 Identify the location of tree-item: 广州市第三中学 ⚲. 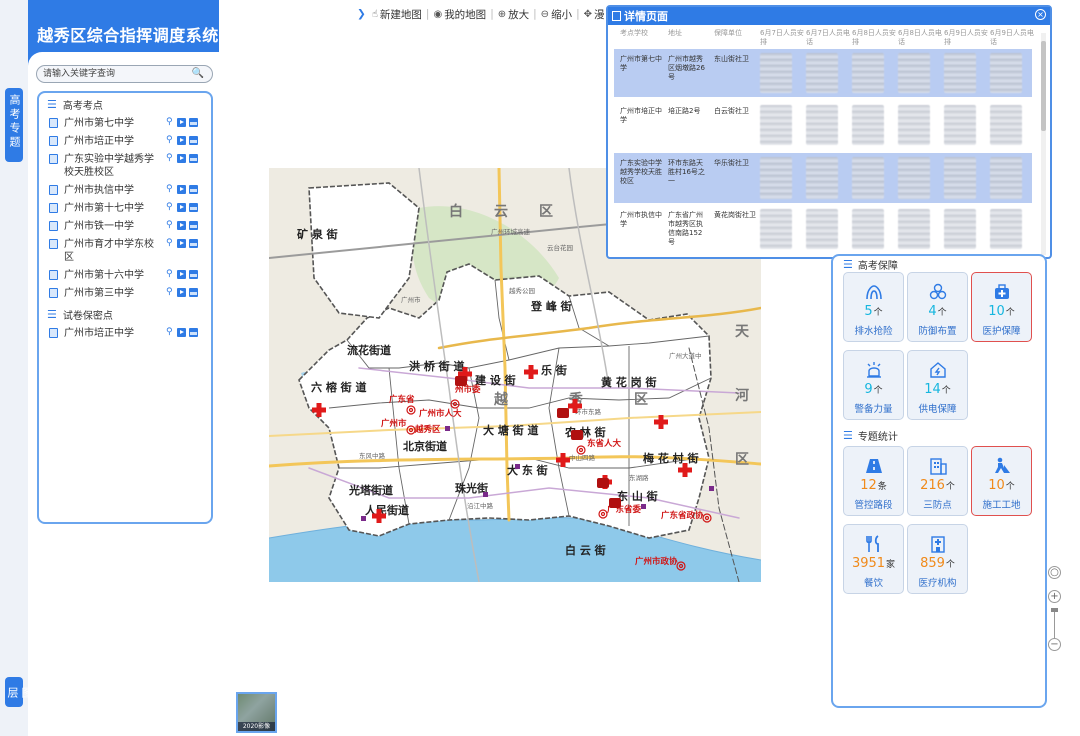
(124, 293).